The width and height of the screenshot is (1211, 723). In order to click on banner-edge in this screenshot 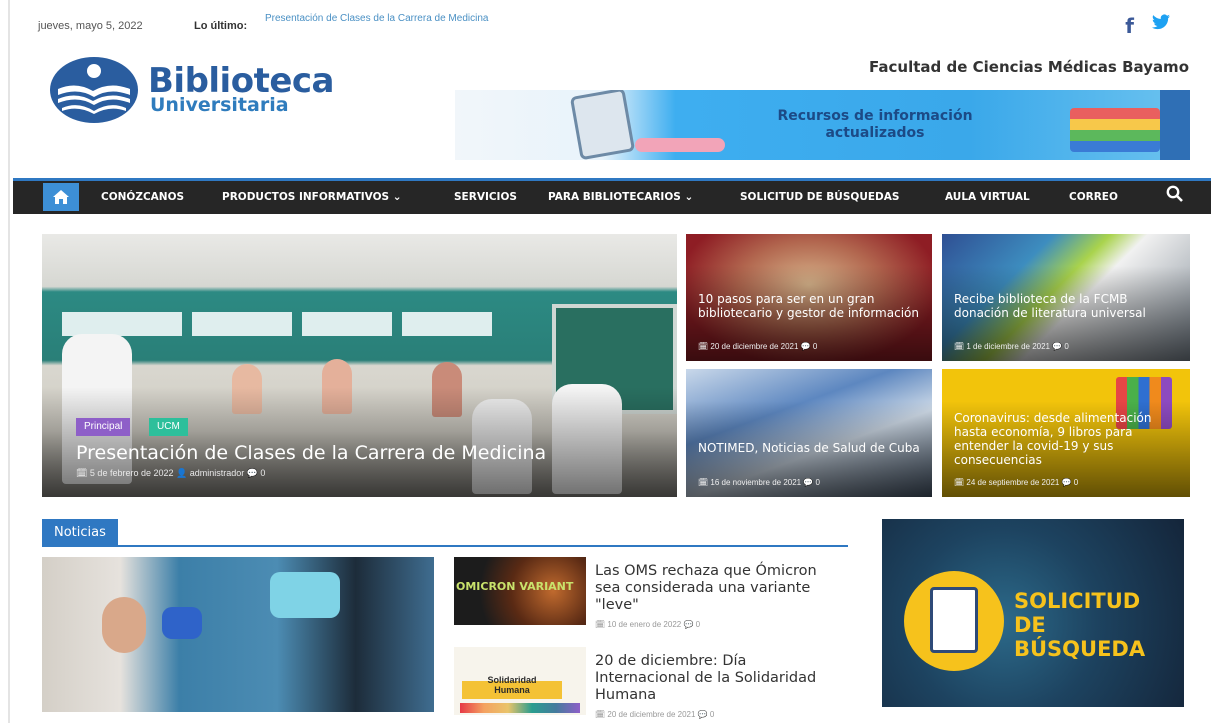, I will do `click(1175, 125)`.